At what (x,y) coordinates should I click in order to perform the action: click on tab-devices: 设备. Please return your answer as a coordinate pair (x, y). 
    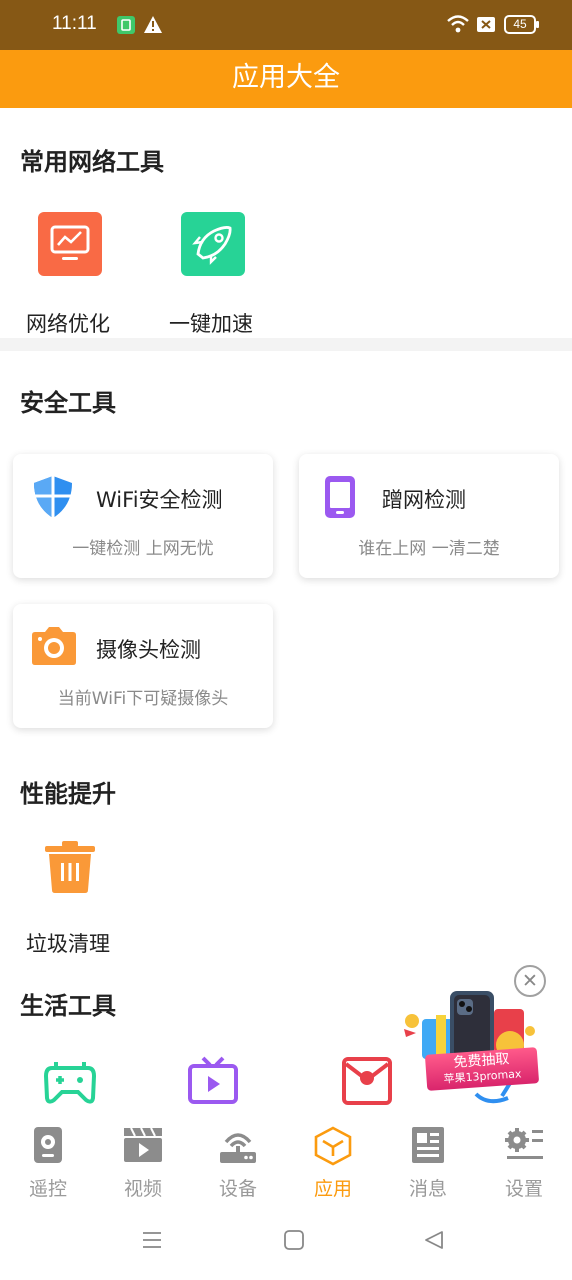
    Looking at the image, I should click on (238, 1159).